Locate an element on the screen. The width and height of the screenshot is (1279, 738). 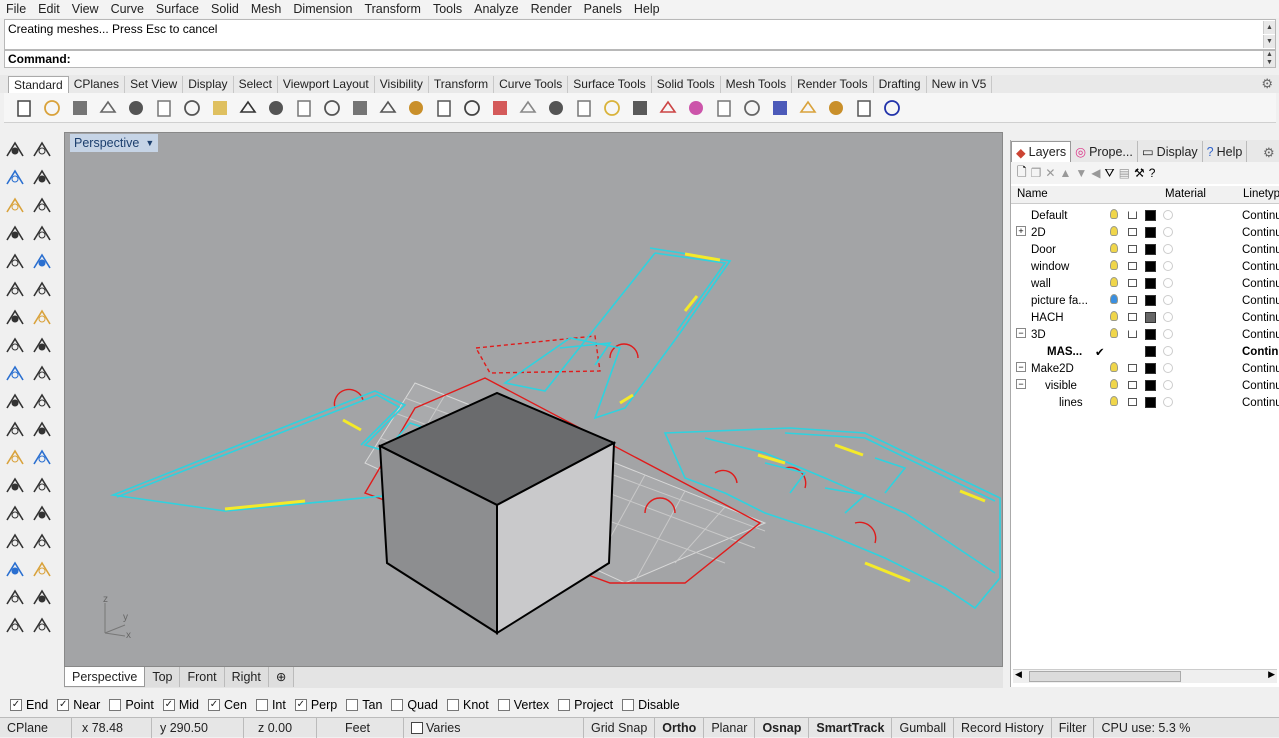
menu-panels: Panels is located at coordinates (603, 9).